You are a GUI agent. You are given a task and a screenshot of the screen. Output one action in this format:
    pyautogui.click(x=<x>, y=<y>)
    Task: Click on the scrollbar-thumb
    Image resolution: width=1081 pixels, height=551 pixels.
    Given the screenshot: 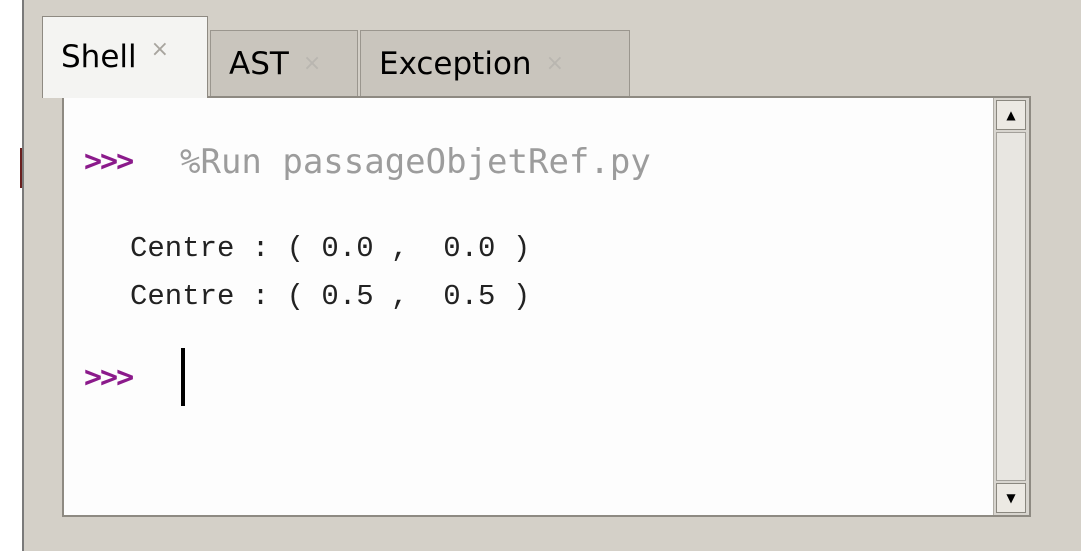 What is the action you would take?
    pyautogui.click(x=1011, y=306)
    